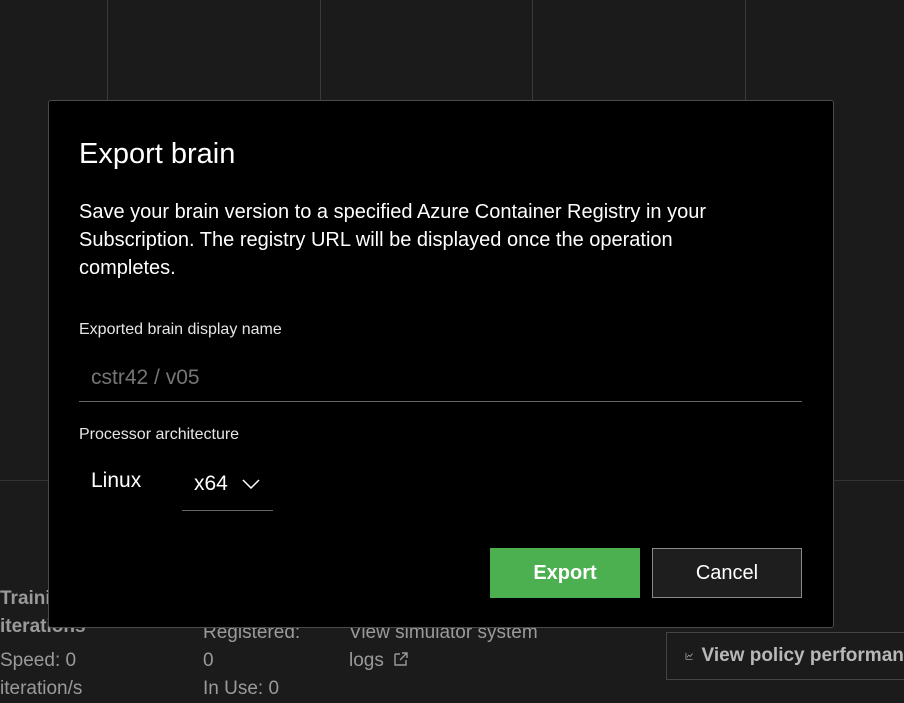 The width and height of the screenshot is (904, 703). What do you see at coordinates (157, 154) in the screenshot?
I see `dialog-title: Export brain` at bounding box center [157, 154].